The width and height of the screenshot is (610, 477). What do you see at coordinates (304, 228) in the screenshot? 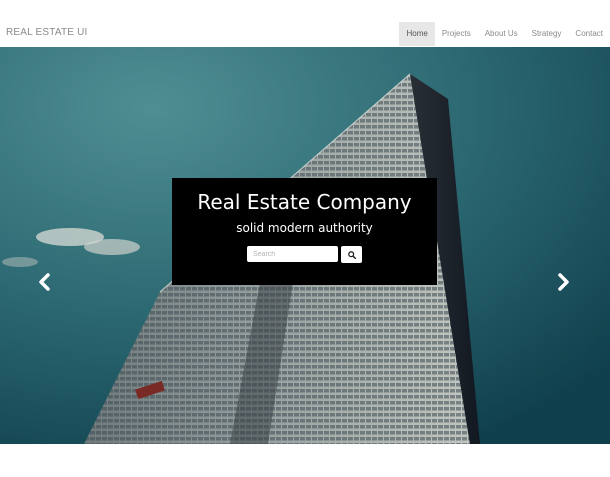
I see `hero-subtitle: solid modern authority` at bounding box center [304, 228].